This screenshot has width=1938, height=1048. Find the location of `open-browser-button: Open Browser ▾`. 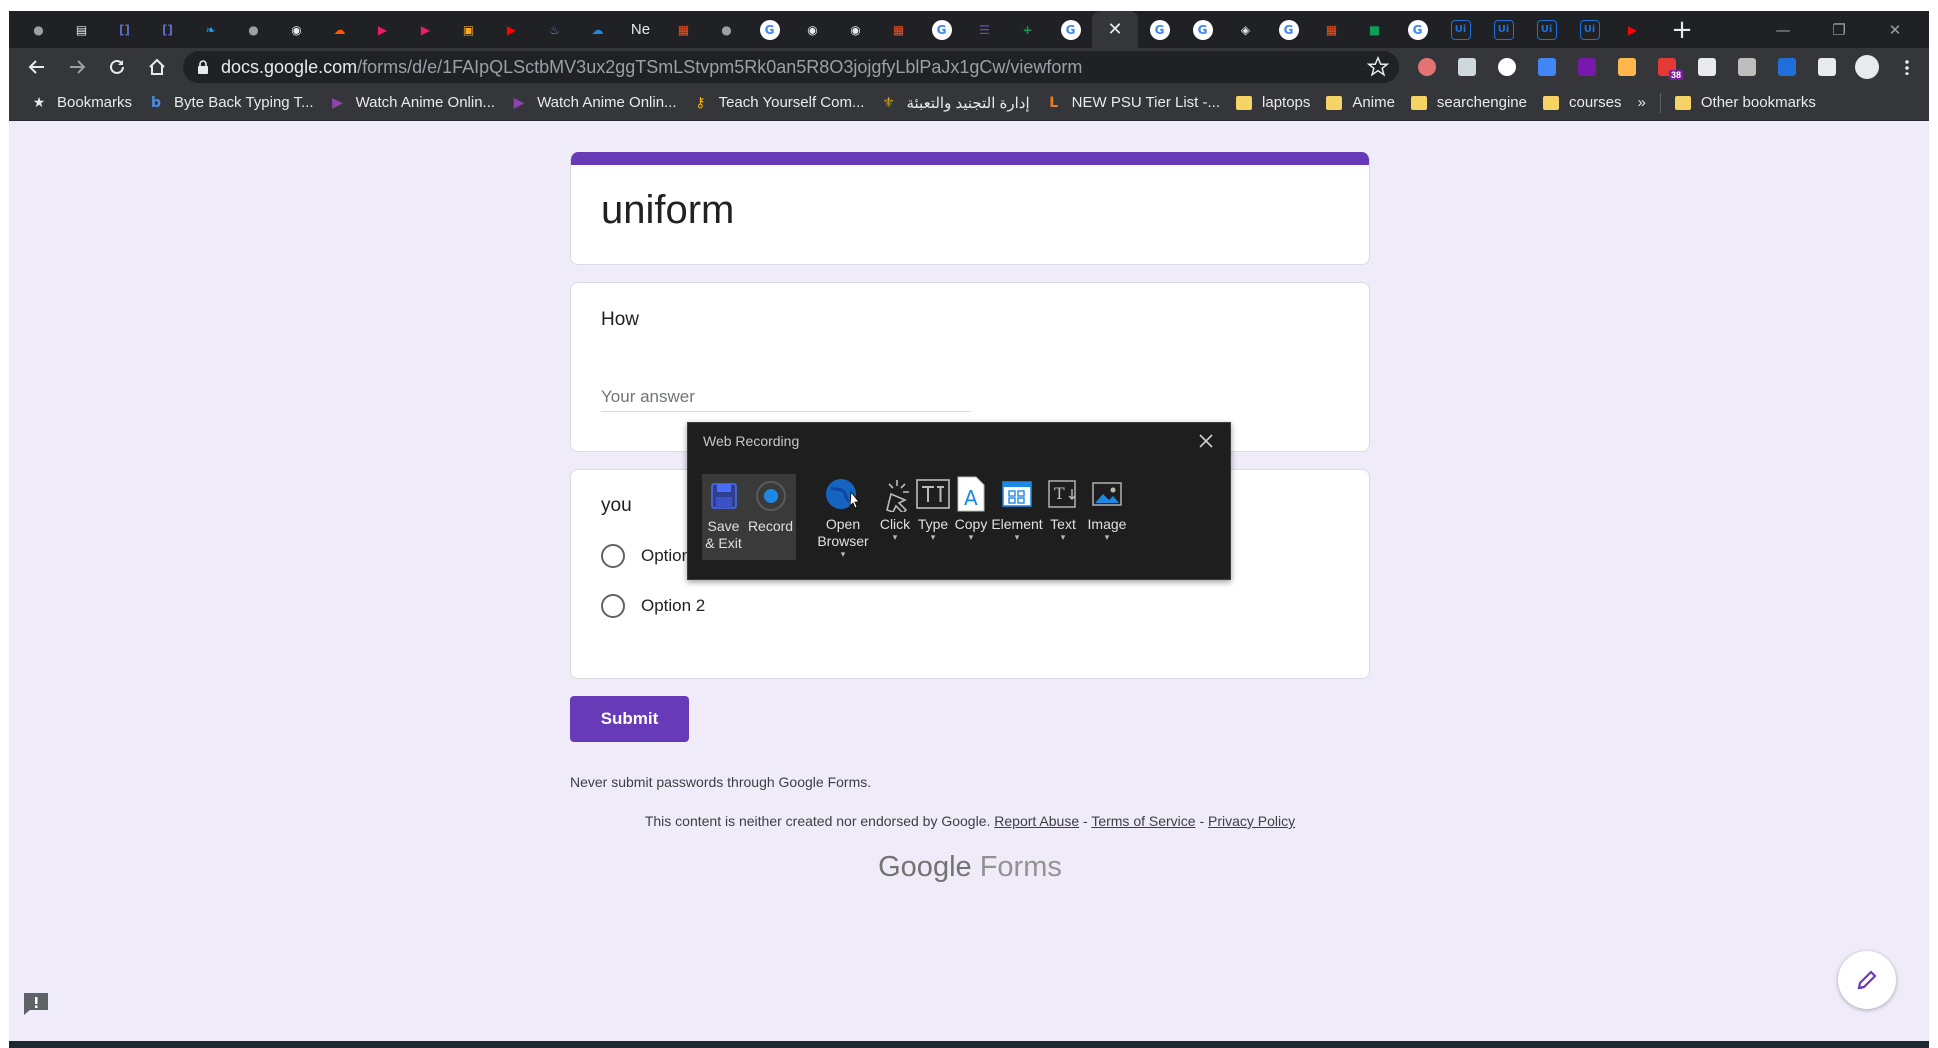

open-browser-button: Open Browser ▾ is located at coordinates (843, 519).